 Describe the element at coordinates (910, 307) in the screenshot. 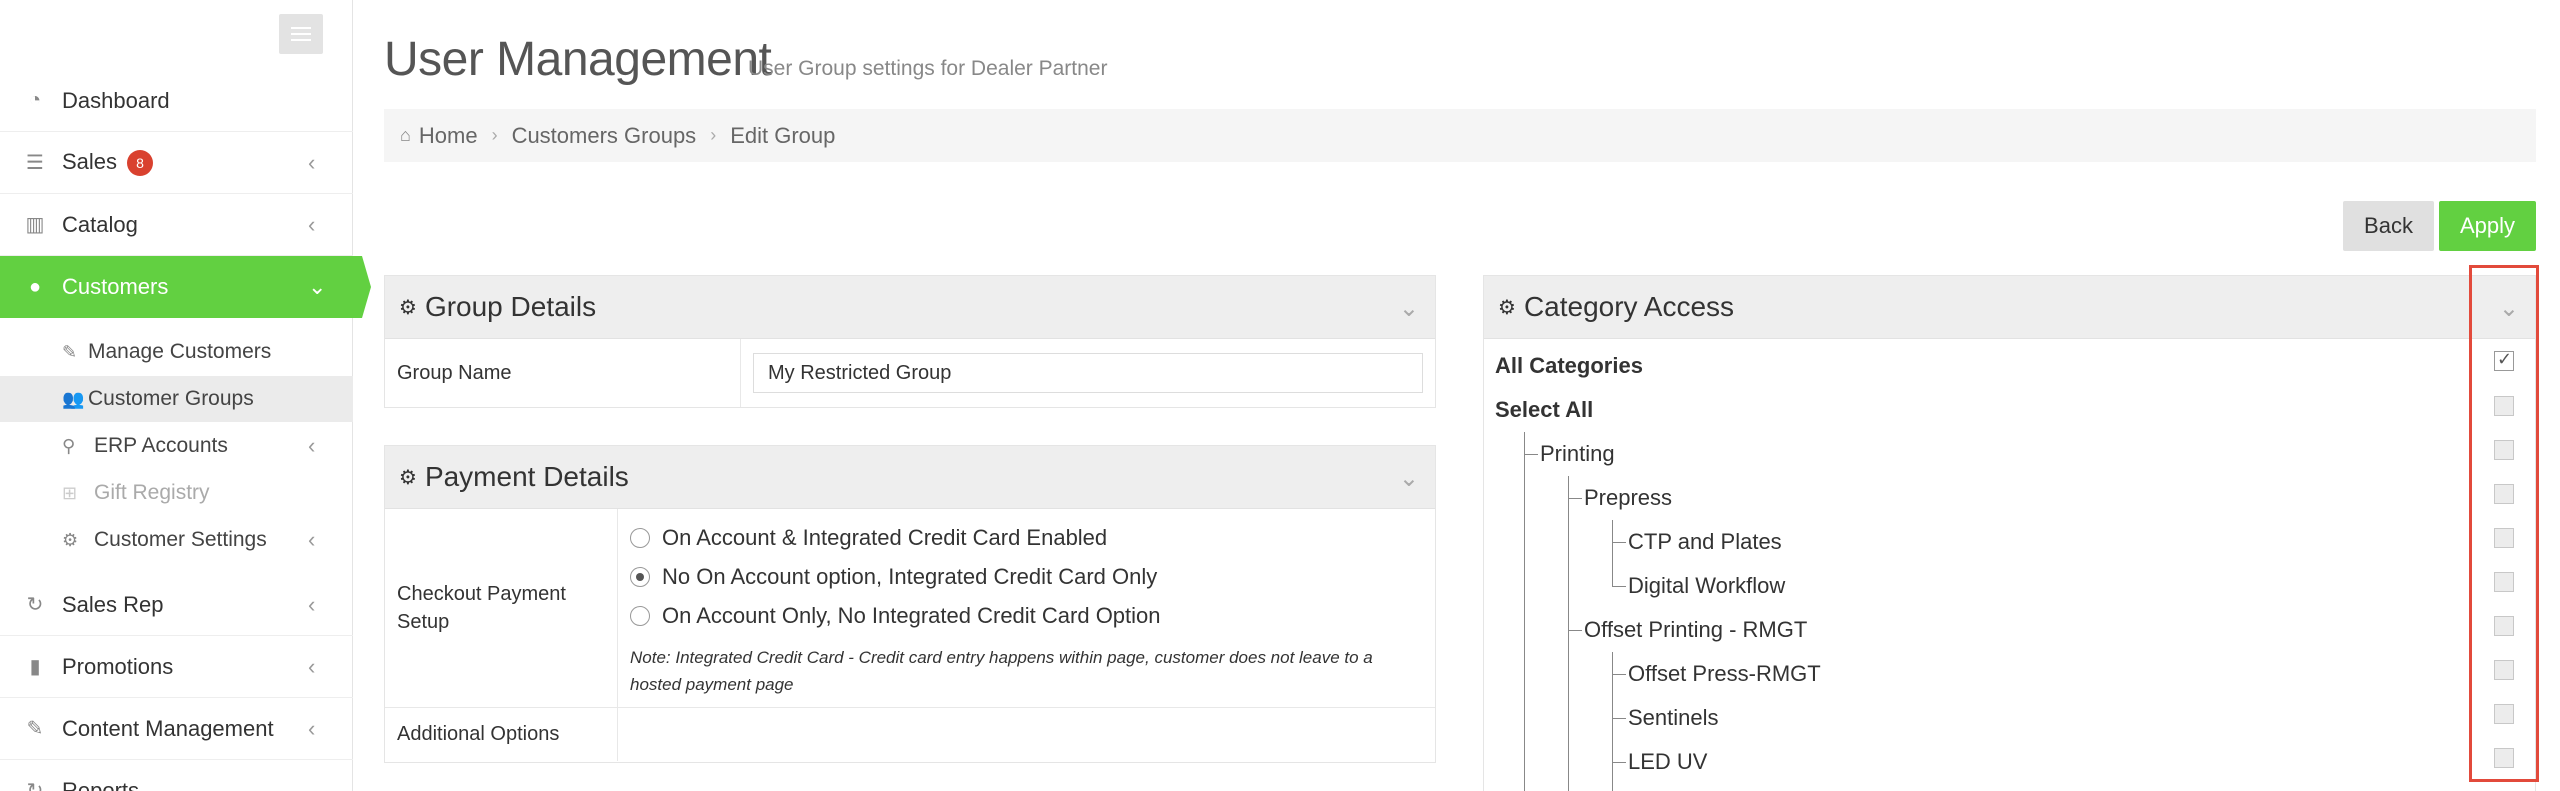

I see `group-details-header: ⚙ Group Details ⌄` at that location.